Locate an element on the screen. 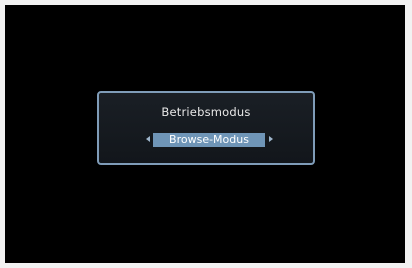  mode-selector: Browse-Modus is located at coordinates (206, 140).